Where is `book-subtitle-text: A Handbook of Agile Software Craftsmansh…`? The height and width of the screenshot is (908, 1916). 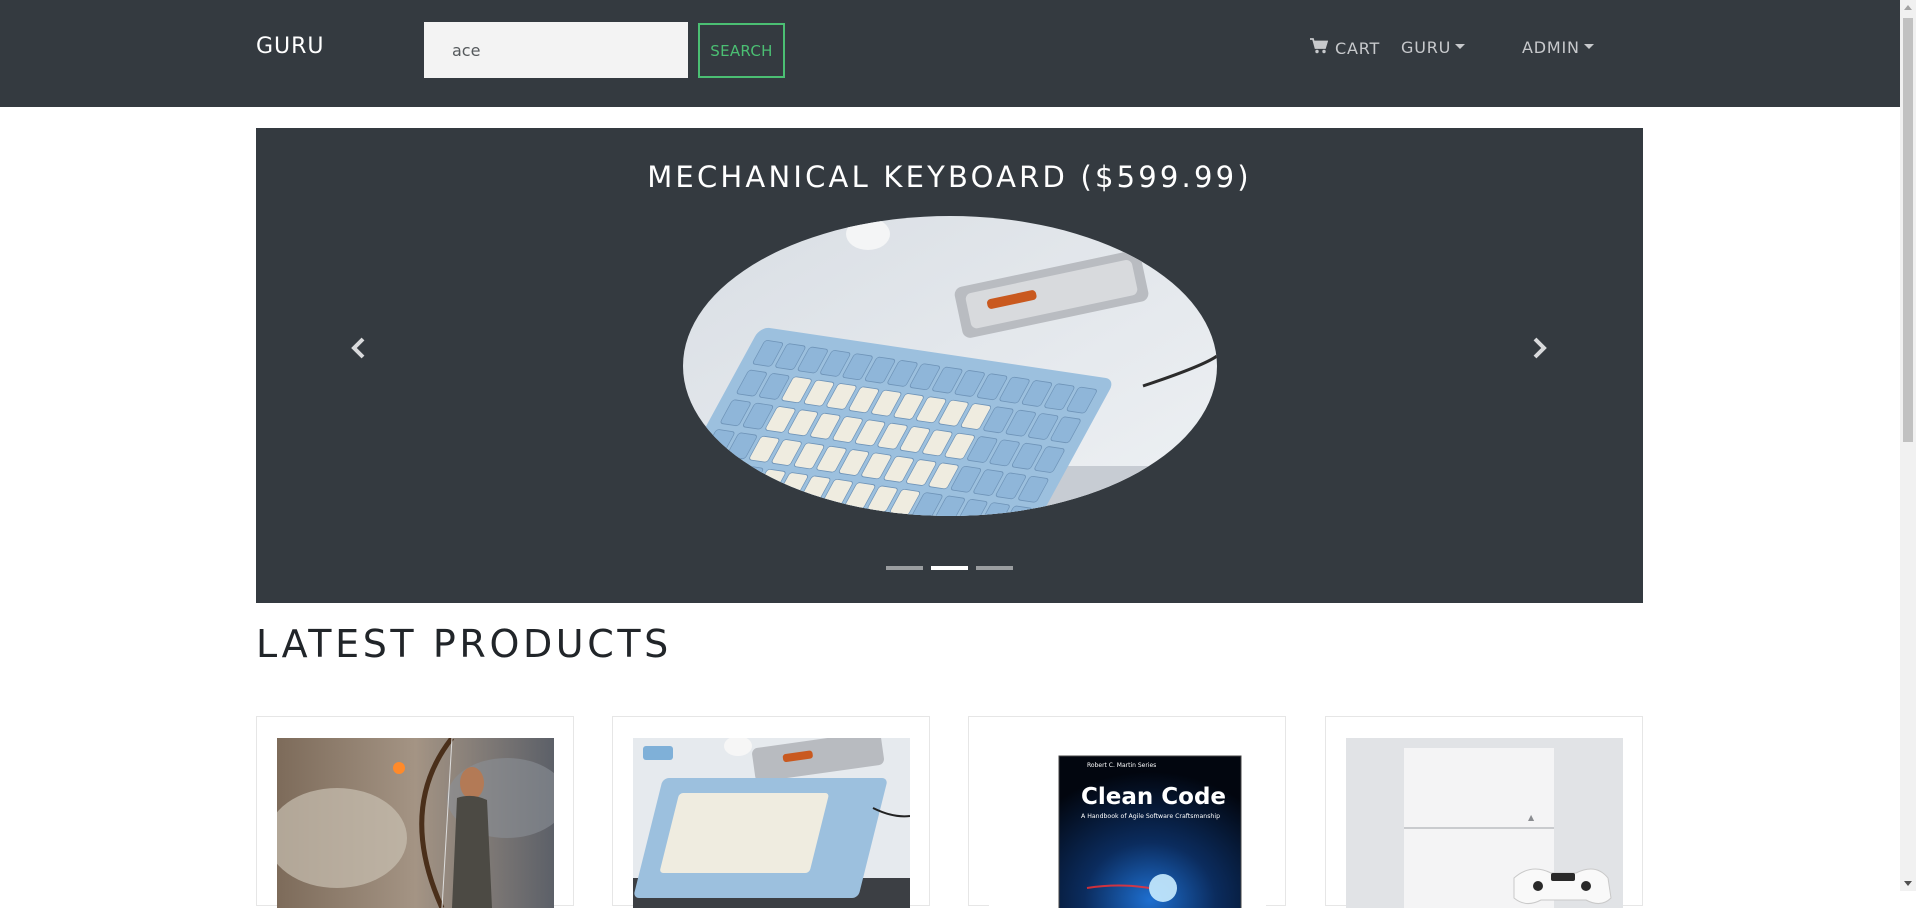
book-subtitle-text: A Handbook of Agile Software Craftsmansh… is located at coordinates (1150, 816).